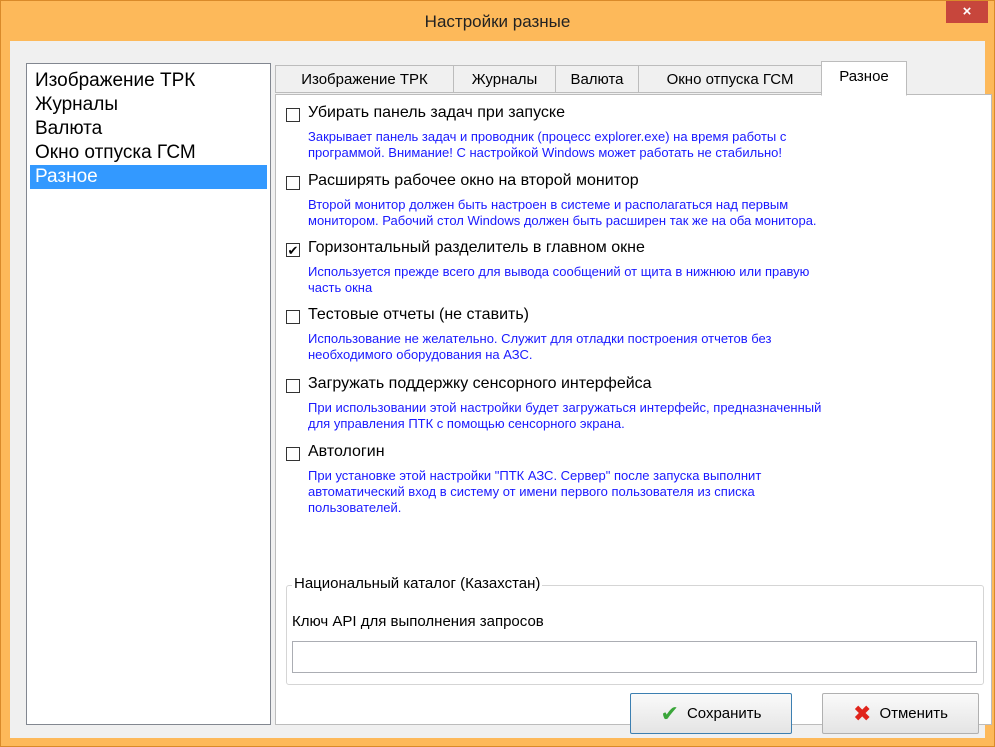 The image size is (995, 747). Describe the element at coordinates (293, 317) in the screenshot. I see `test-reports-checkbox` at that location.